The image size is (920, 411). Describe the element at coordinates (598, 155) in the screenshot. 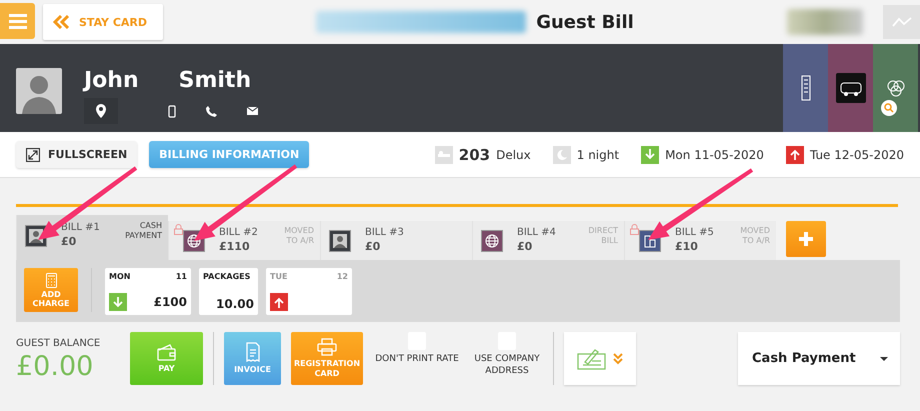

I see `nights: 1 night` at that location.